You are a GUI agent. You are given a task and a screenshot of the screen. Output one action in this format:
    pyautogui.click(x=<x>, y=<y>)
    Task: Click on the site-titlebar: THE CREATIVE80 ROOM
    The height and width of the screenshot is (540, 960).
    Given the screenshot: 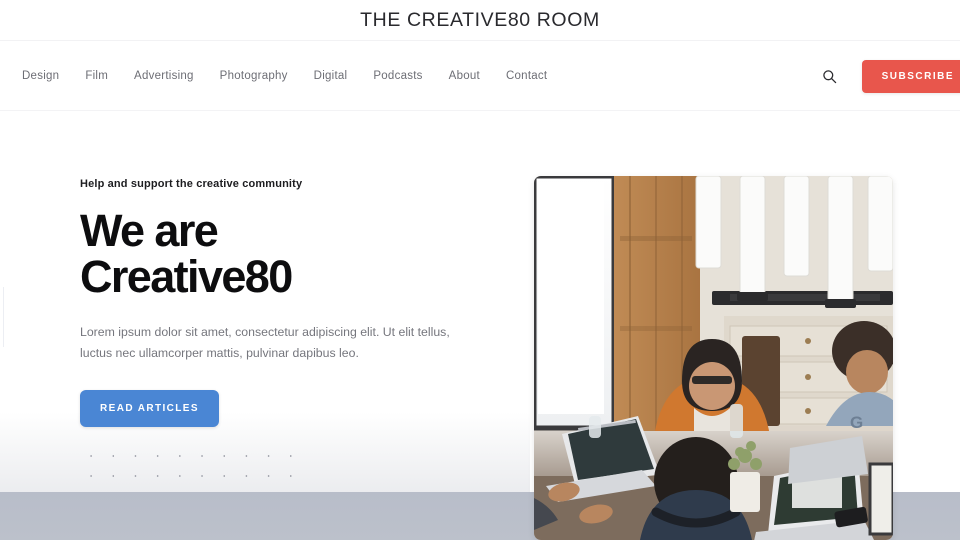 What is the action you would take?
    pyautogui.click(x=480, y=20)
    